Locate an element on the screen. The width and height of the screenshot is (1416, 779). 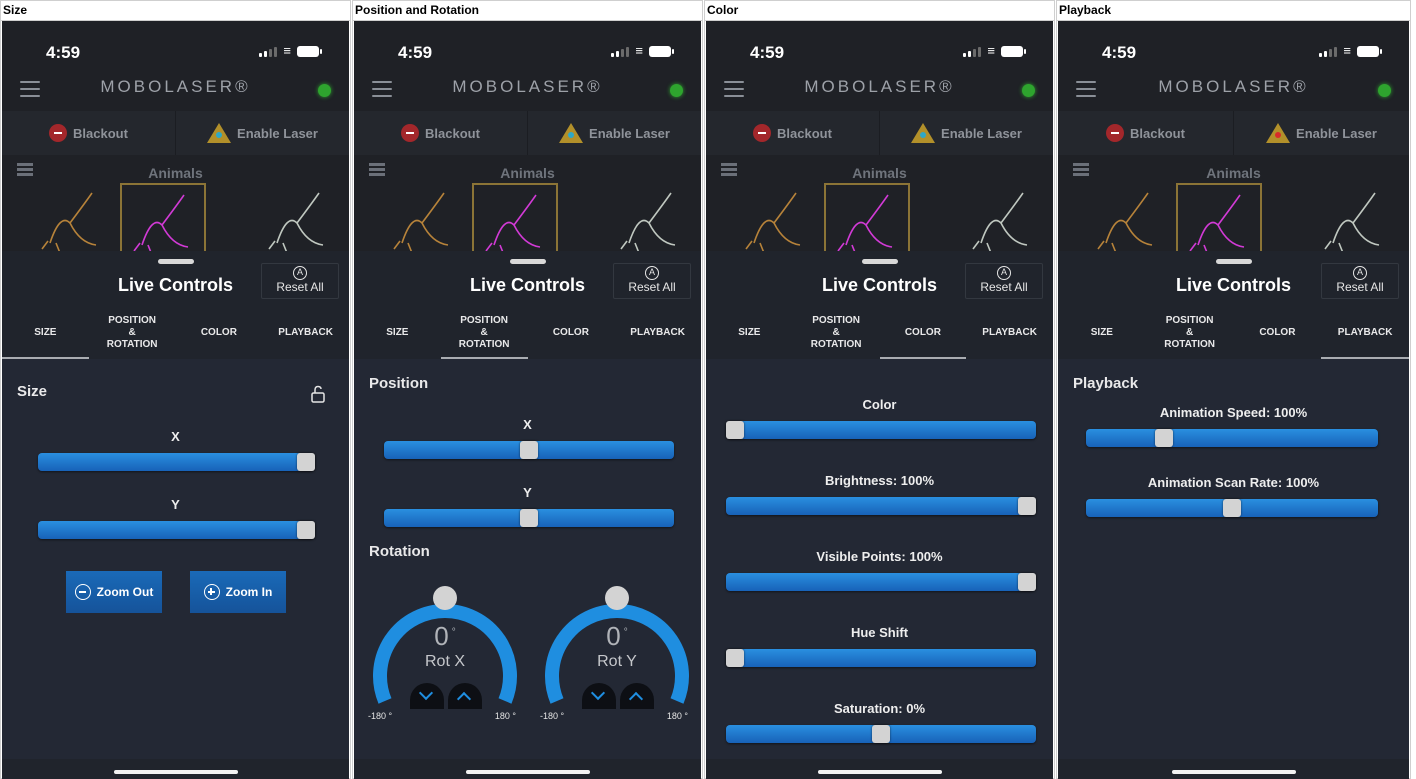
position-x-slider is located at coordinates (529, 450).